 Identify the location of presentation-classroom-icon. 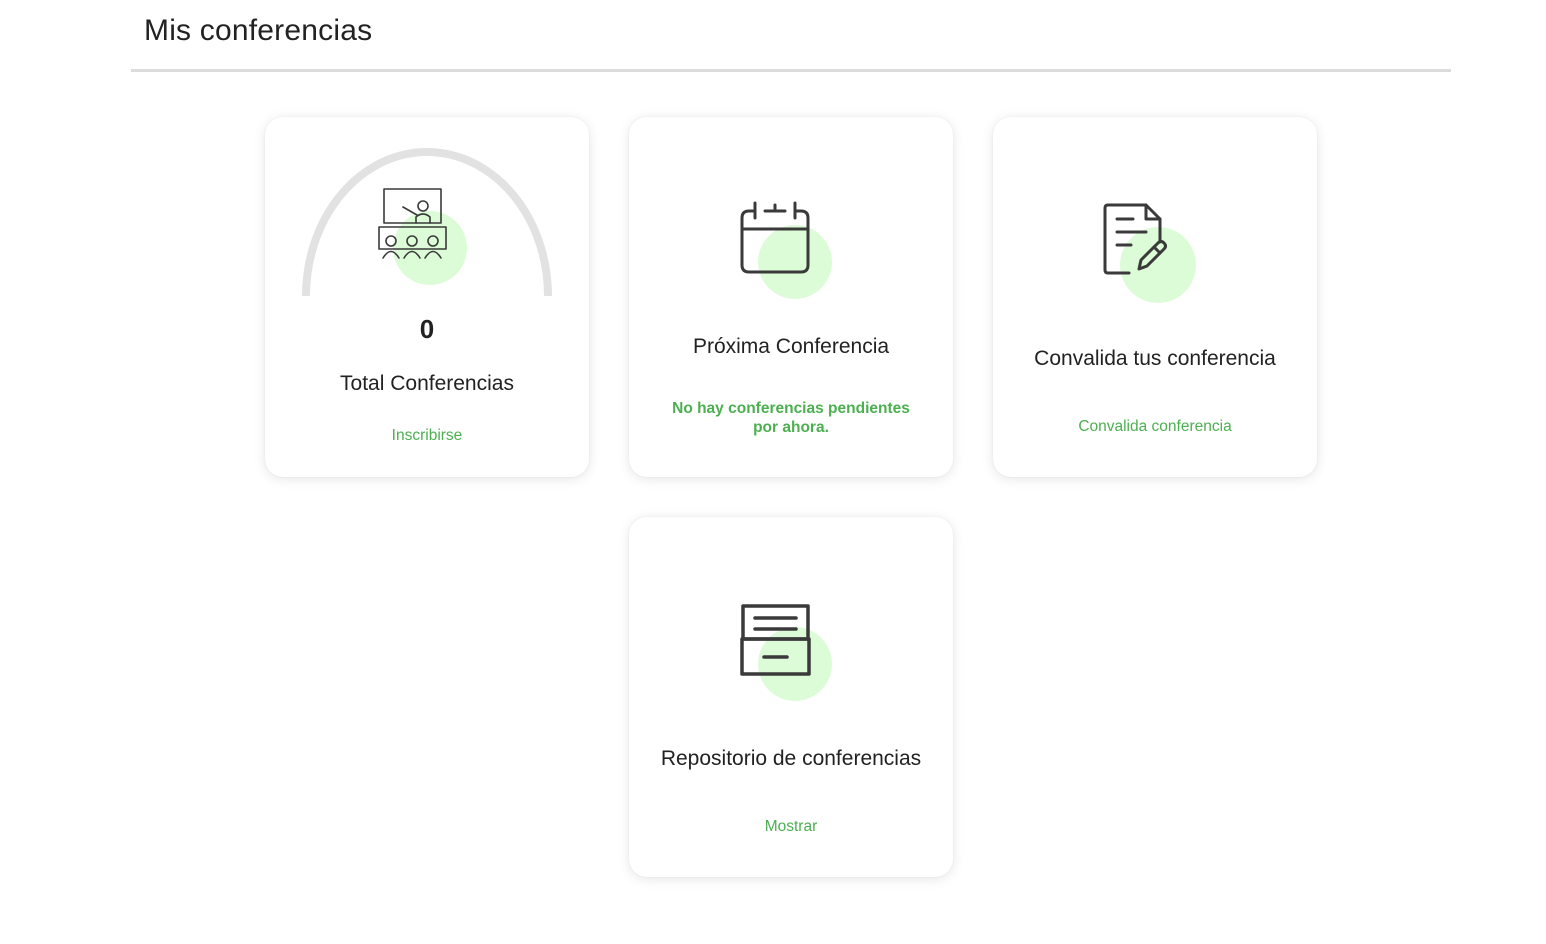
(412, 223).